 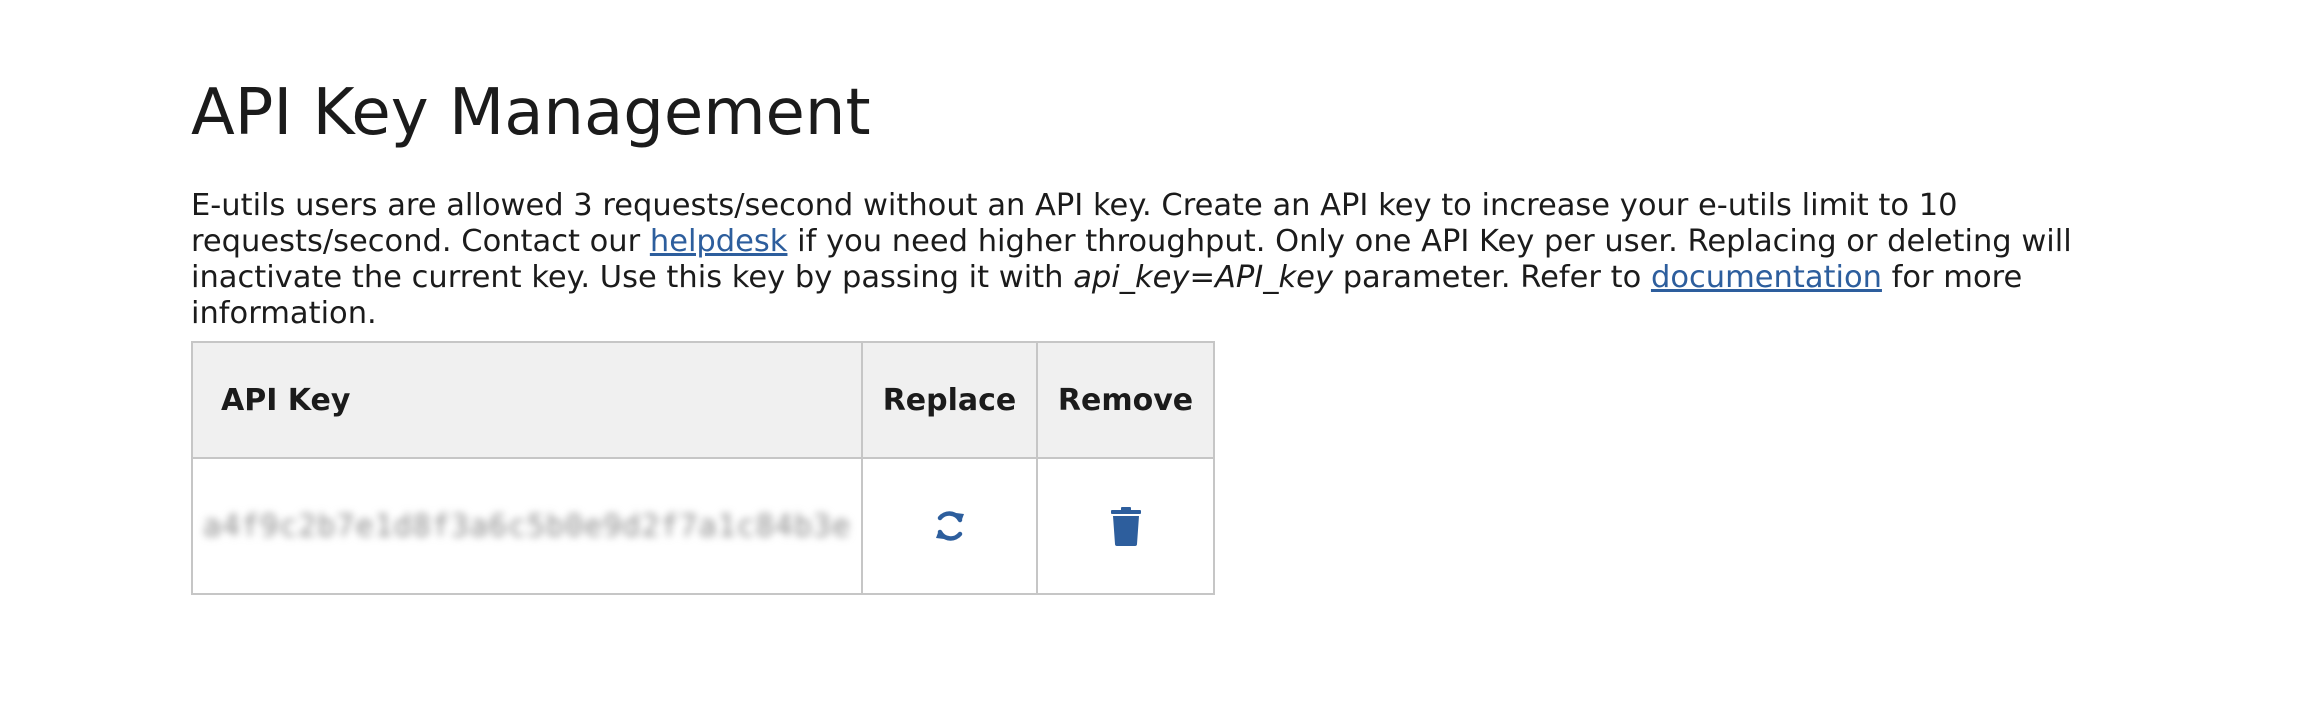 I want to click on helpdesk-link: helpdesk, so click(x=719, y=241).